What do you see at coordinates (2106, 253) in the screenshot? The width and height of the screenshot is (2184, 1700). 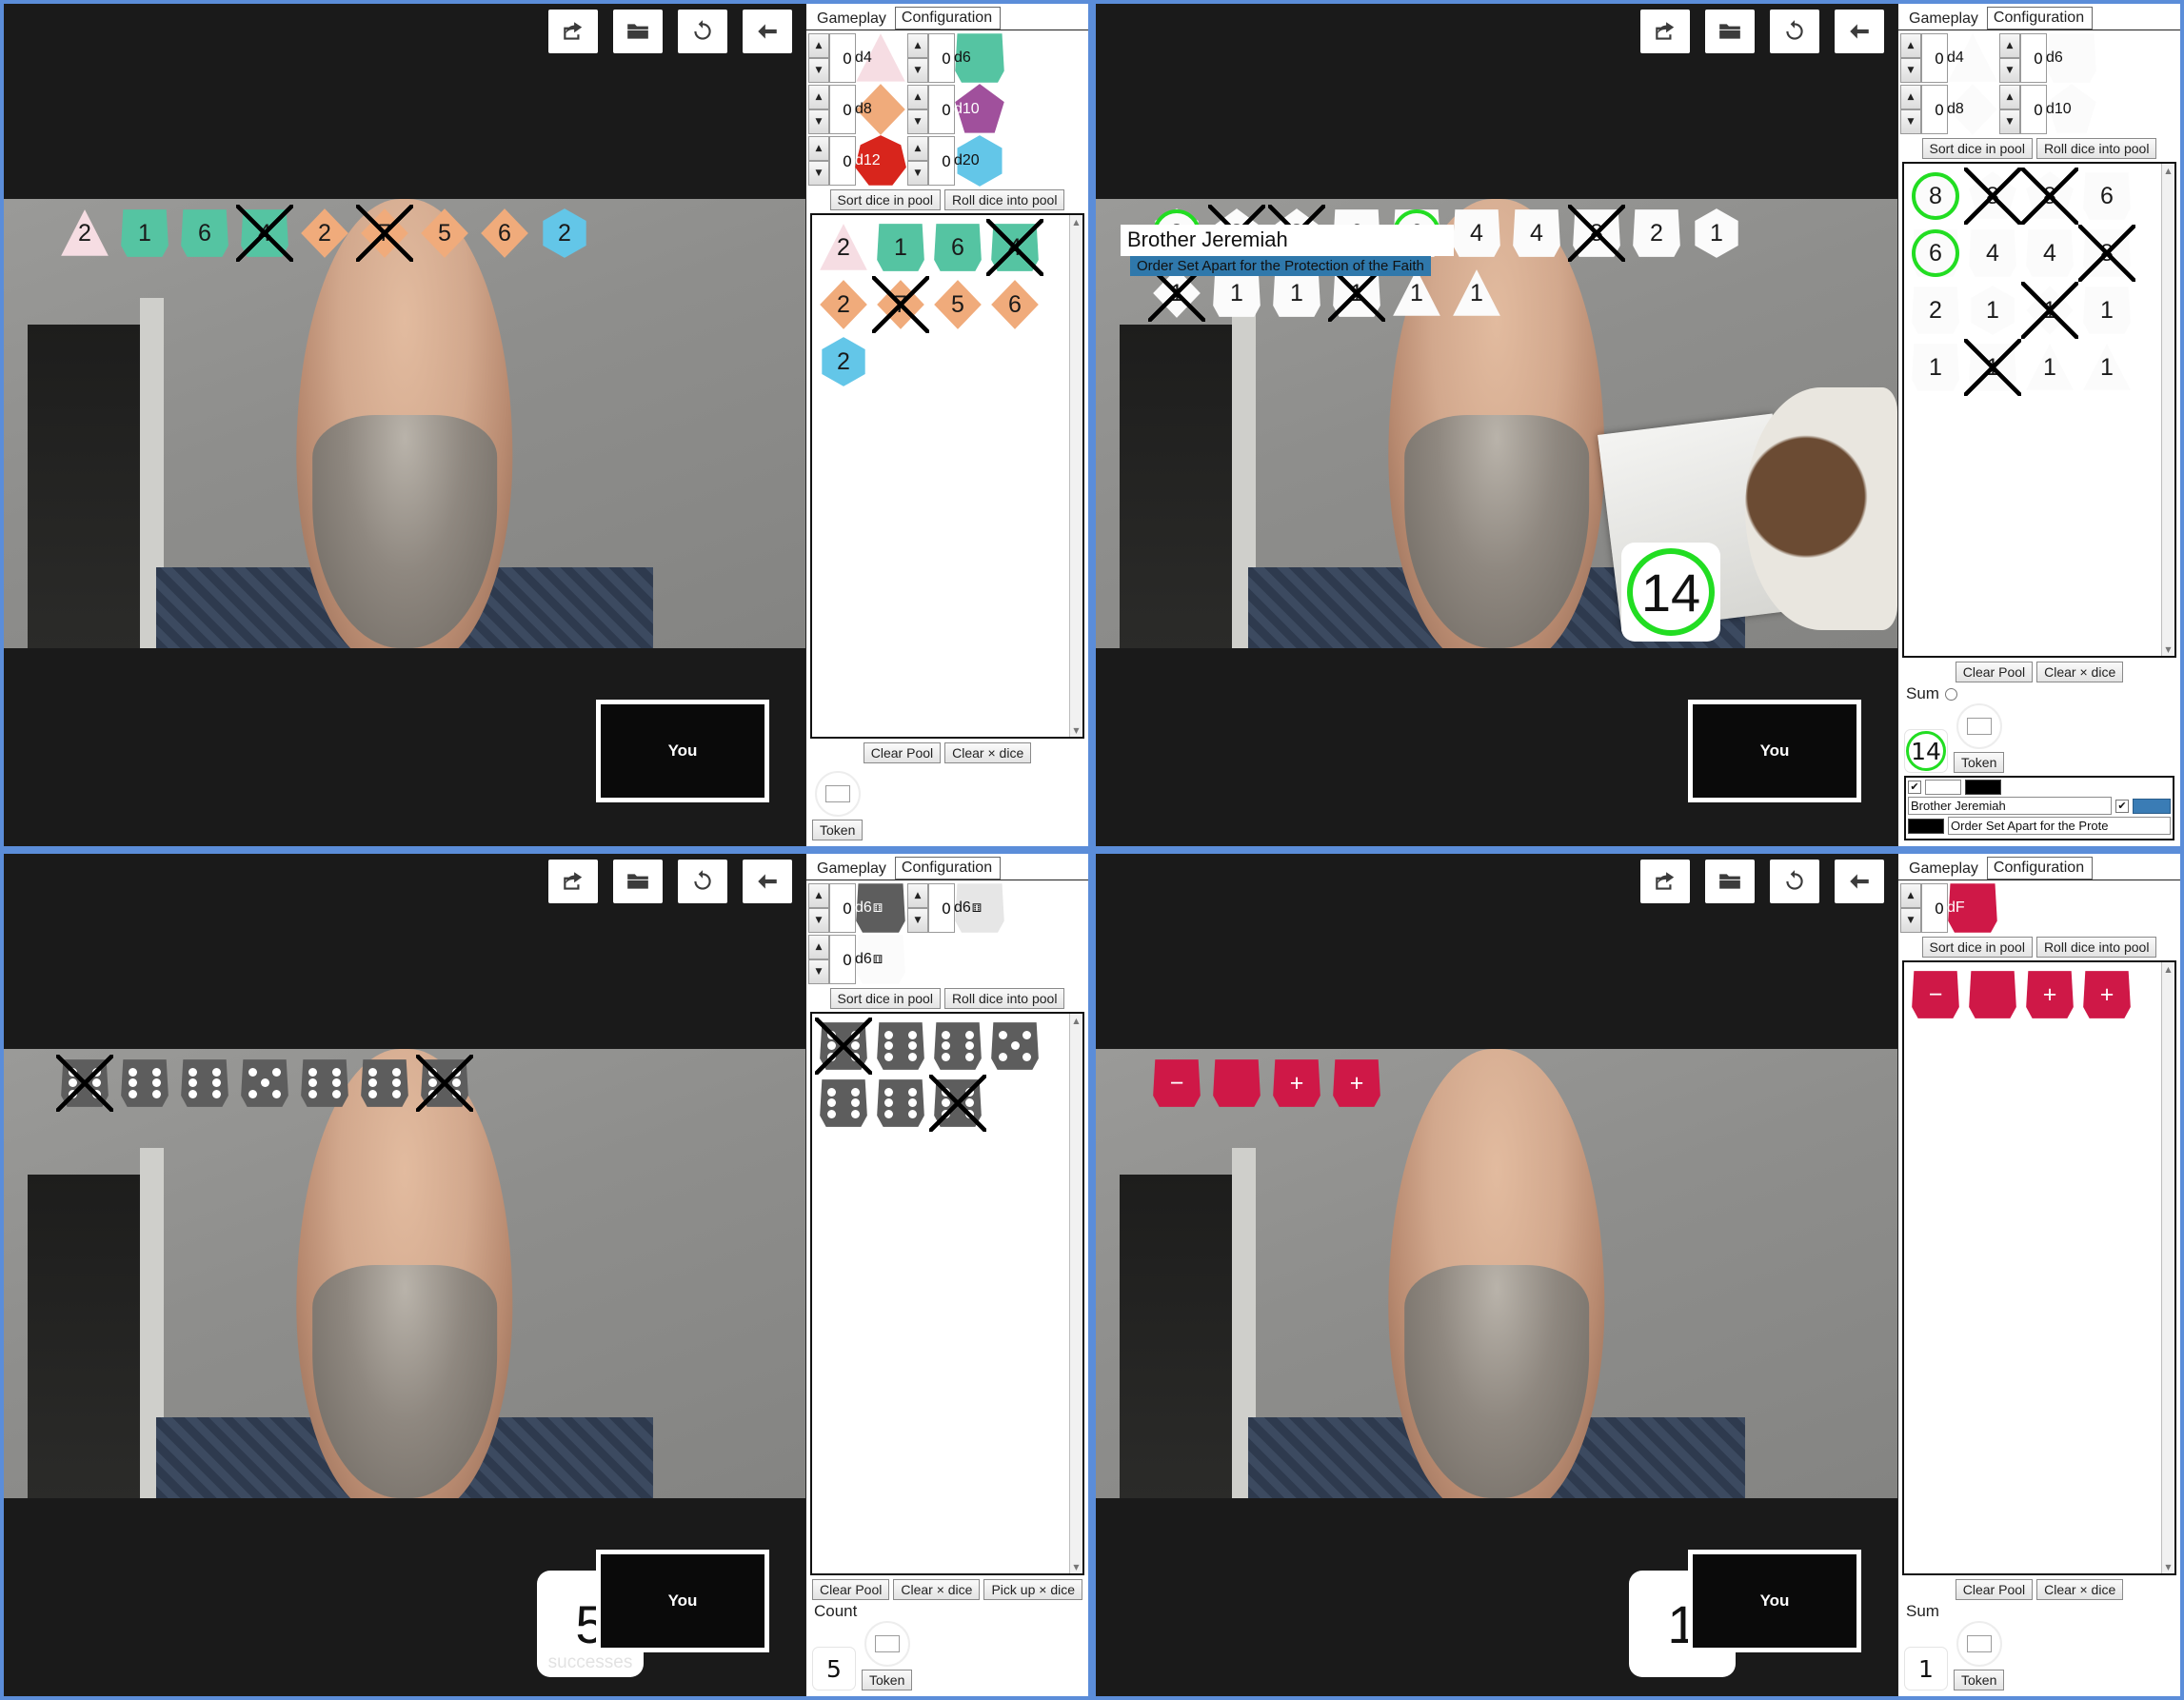 I see `die: 8` at bounding box center [2106, 253].